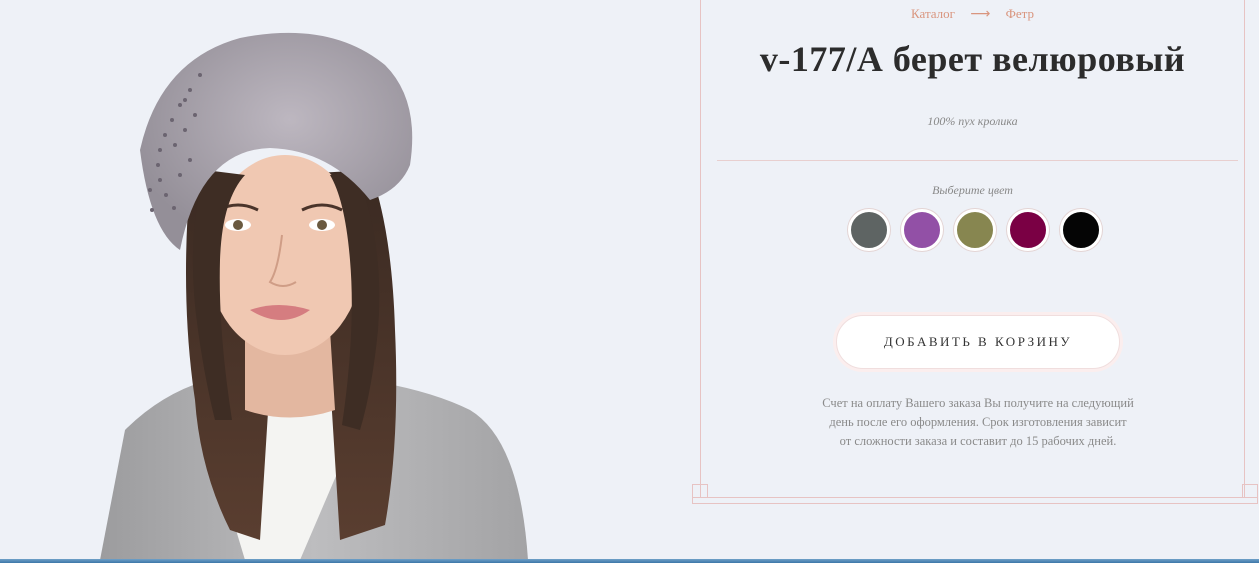 Image resolution: width=1259 pixels, height=563 pixels. I want to click on product-title: v-177/А берет велюровый, so click(972, 59).